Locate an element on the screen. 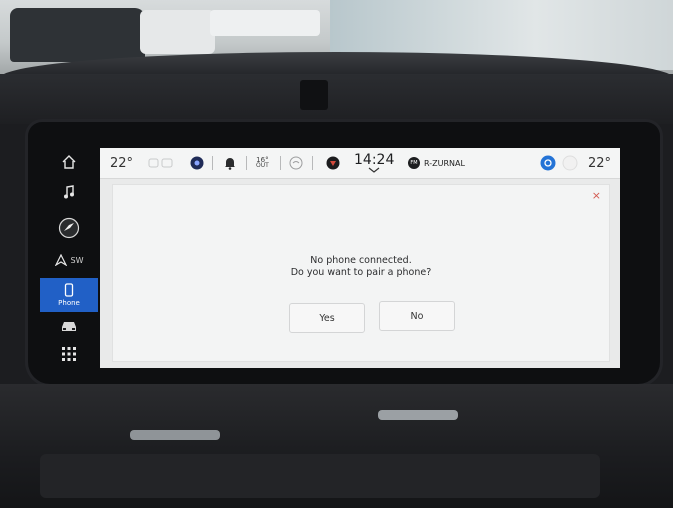  driver-temp: 22° is located at coordinates (121, 163).